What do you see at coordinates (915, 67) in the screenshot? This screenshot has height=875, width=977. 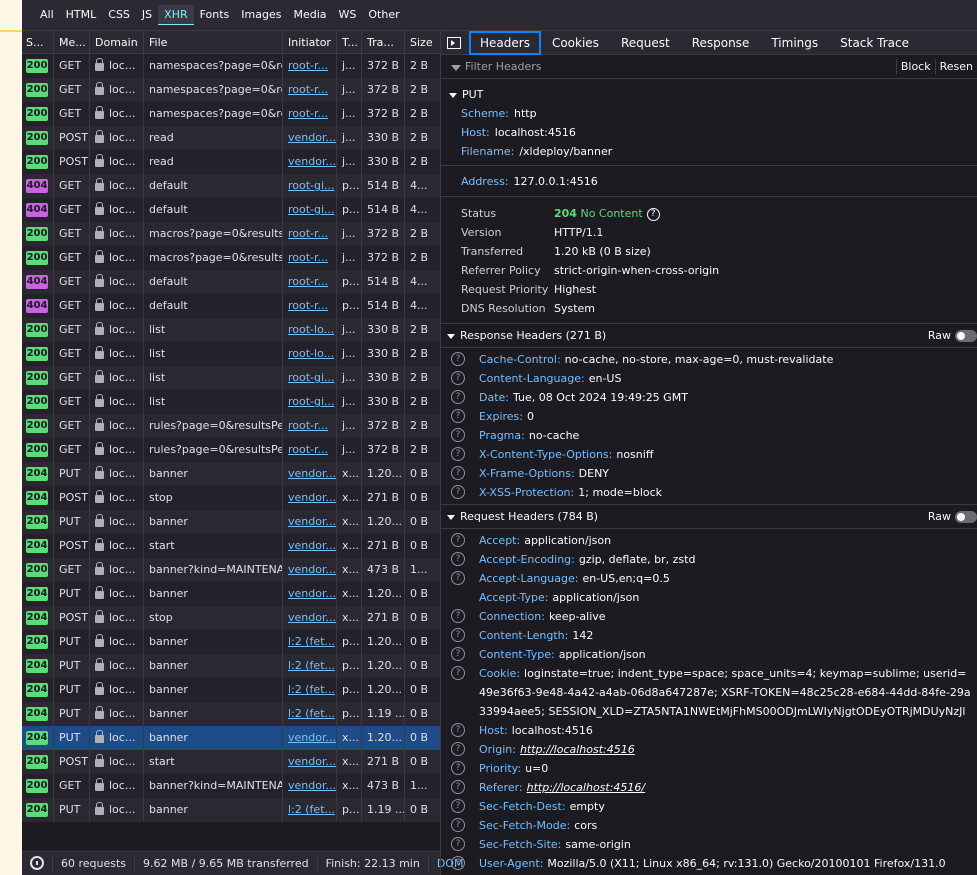 I see `block-button: Block` at bounding box center [915, 67].